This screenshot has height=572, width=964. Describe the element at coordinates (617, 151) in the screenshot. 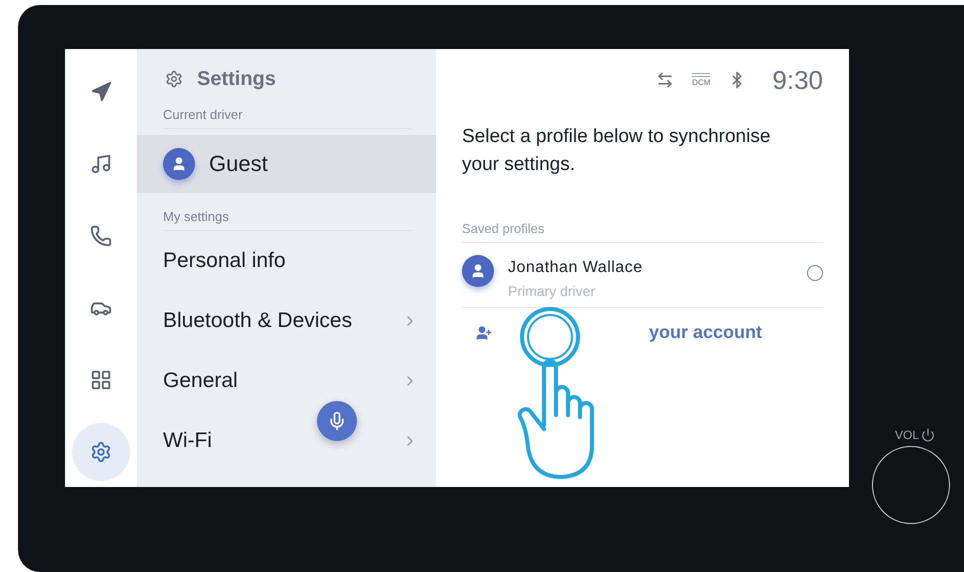

I see `instruction-text: Select a profile below to synchronise your settings.` at that location.